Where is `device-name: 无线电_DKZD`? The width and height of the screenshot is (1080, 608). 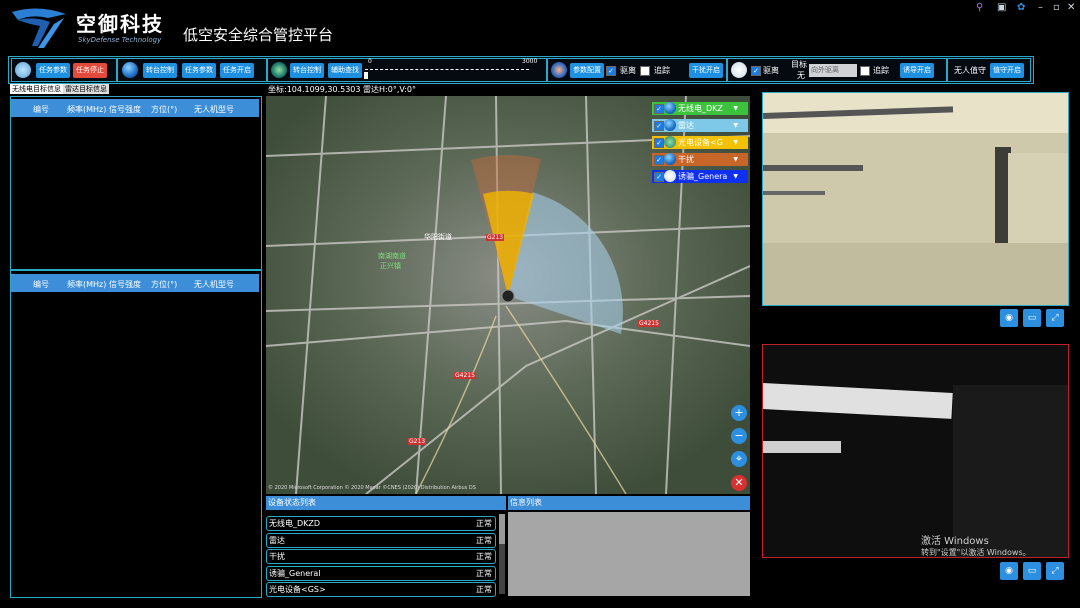
device-name: 无线电_DKZD is located at coordinates (295, 523).